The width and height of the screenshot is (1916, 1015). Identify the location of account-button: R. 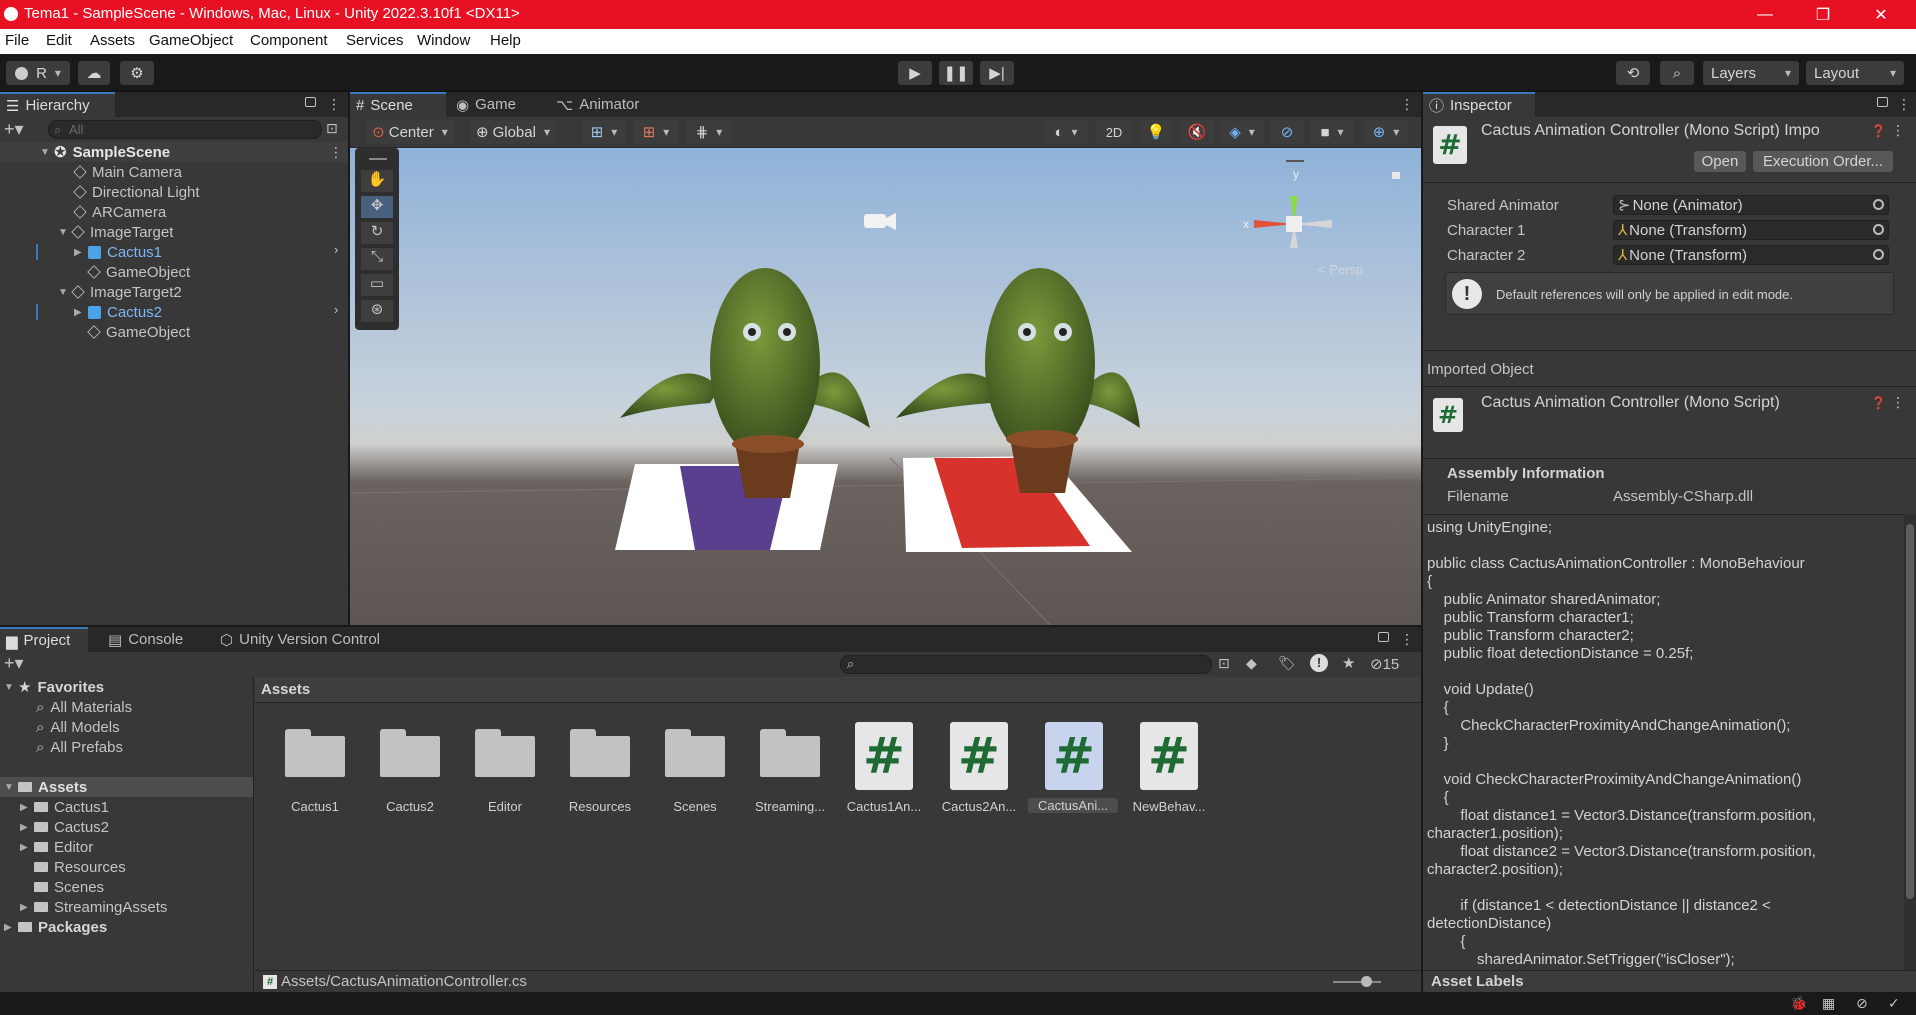
(38, 73).